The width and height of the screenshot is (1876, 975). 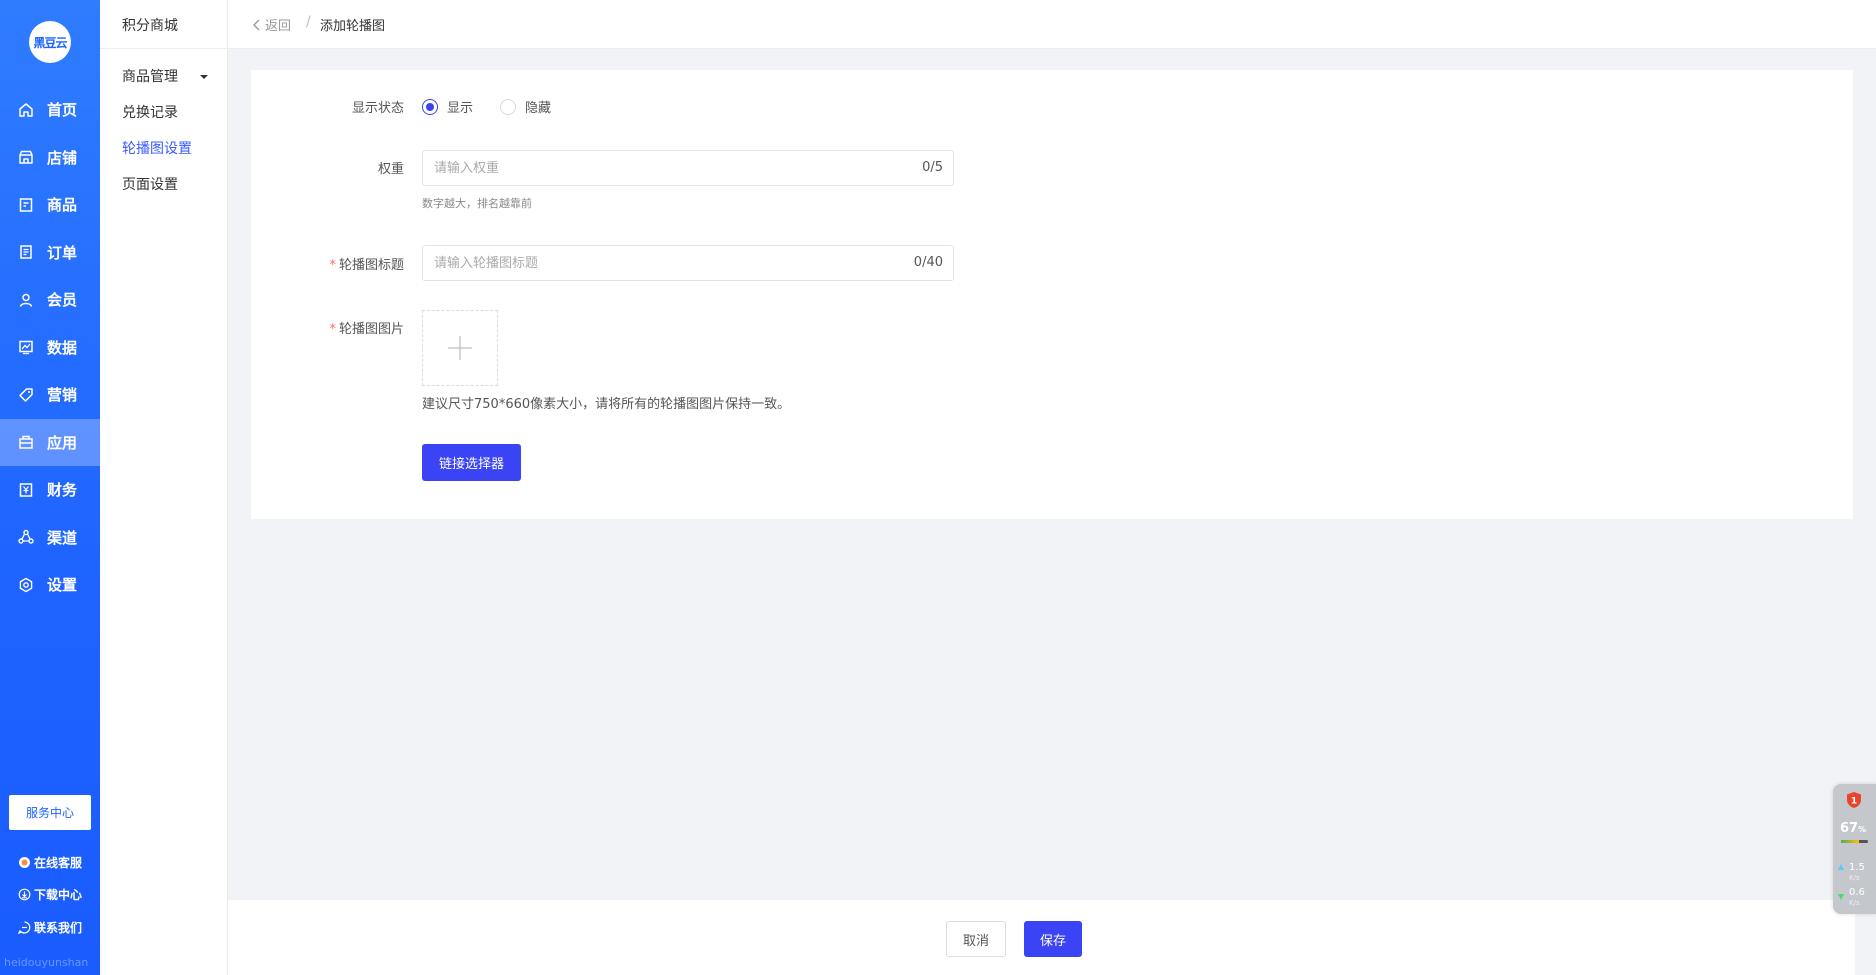 I want to click on weight-hint: 数字越大，排名越靠前, so click(x=477, y=203).